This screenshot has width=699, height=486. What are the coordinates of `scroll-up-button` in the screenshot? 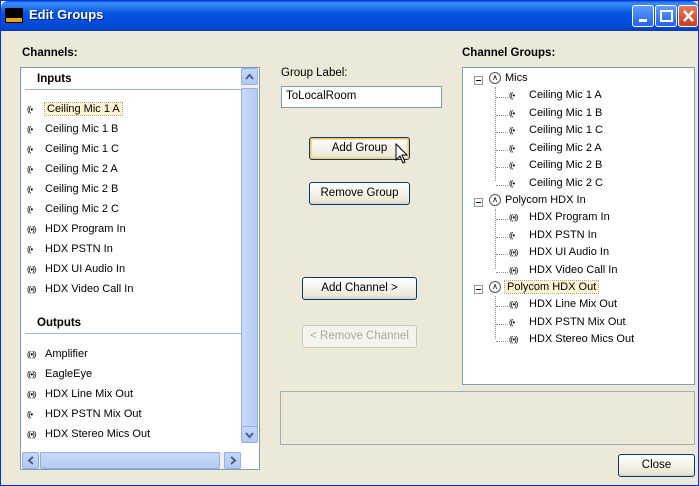 It's located at (249, 76).